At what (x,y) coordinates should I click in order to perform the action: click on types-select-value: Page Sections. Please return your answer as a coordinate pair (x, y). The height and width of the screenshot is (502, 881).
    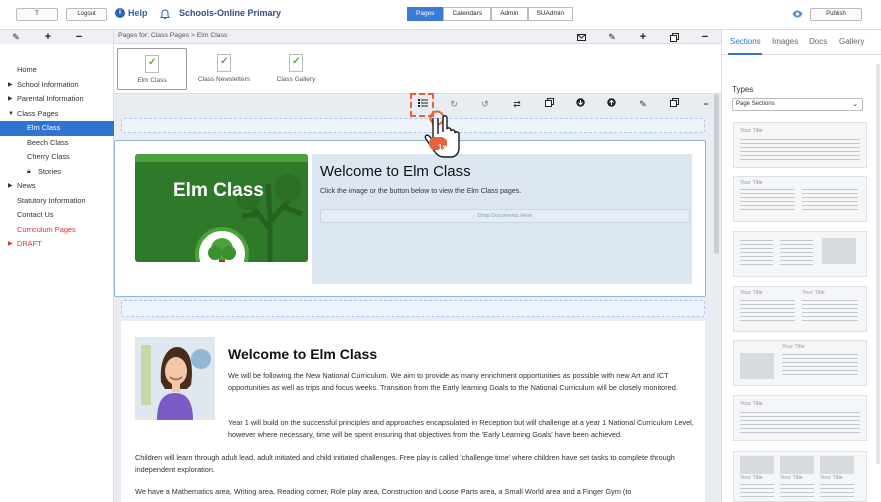
    Looking at the image, I should click on (755, 104).